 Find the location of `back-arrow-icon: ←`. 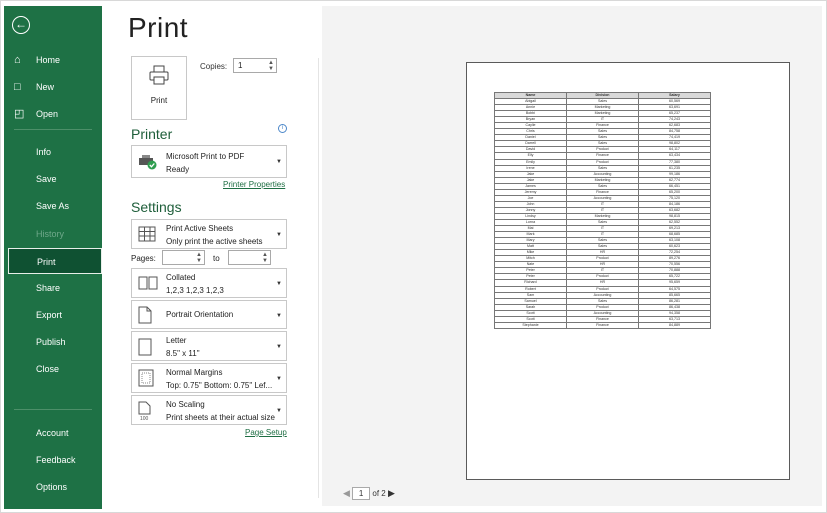

back-arrow-icon: ← is located at coordinates (21, 25).